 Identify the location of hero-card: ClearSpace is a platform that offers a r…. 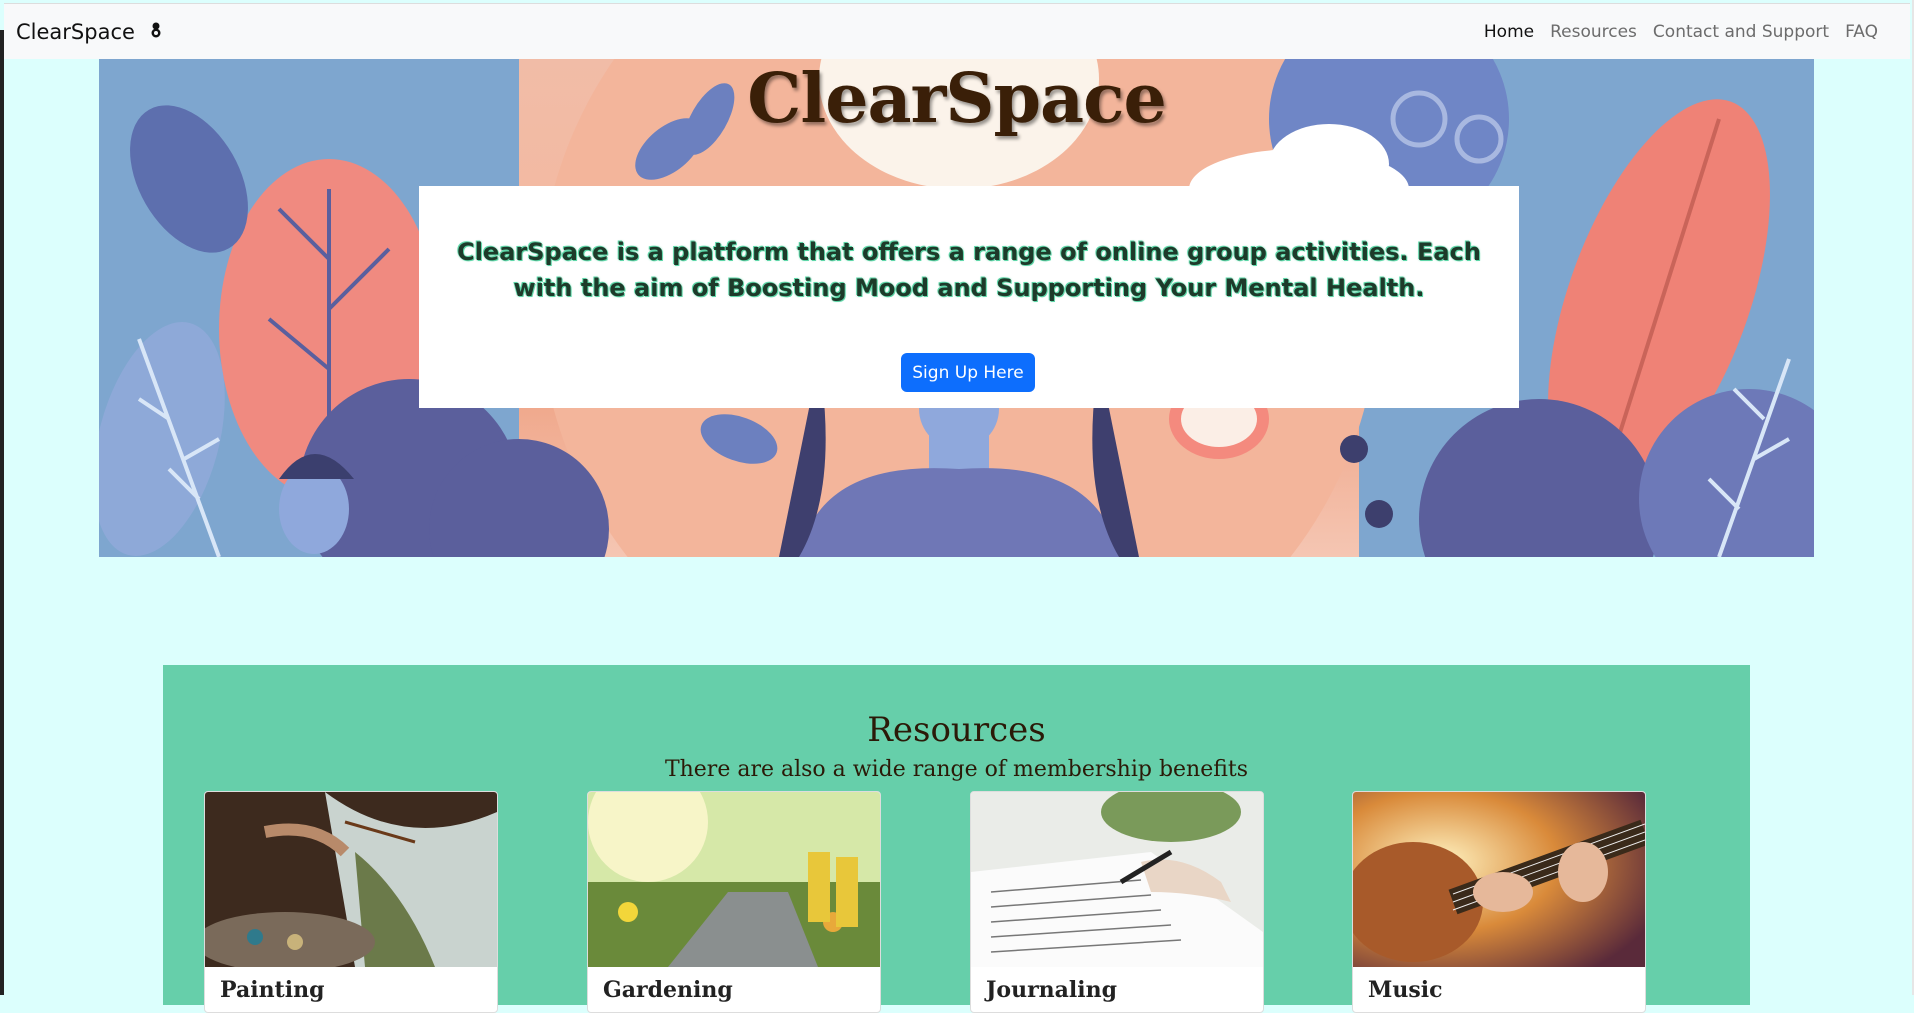
(969, 297).